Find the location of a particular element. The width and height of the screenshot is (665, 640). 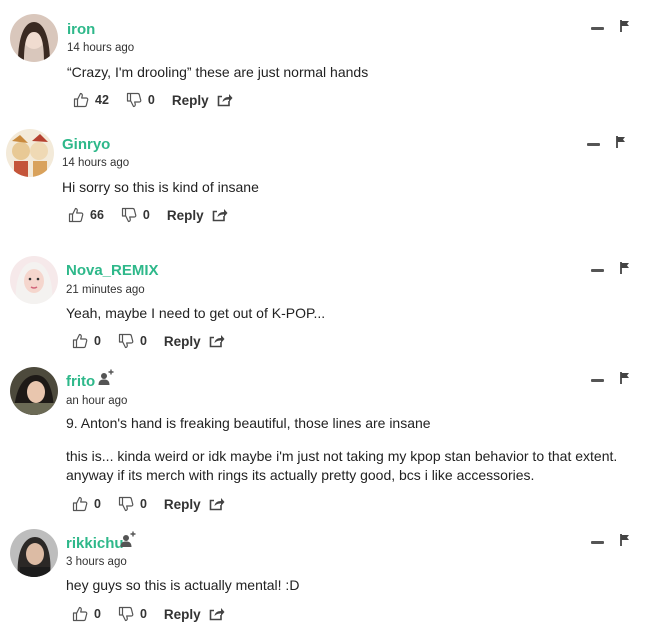

comment-text: Hi sorry so this is kind of insane is located at coordinates (160, 187).